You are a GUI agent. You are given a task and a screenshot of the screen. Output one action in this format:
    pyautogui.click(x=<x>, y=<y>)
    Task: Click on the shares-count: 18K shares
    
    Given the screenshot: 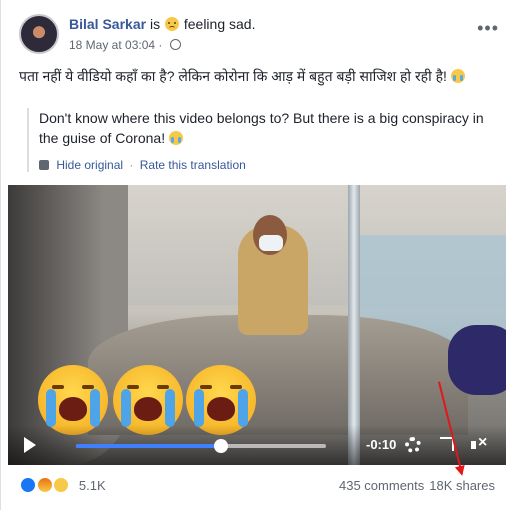 What is the action you would take?
    pyautogui.click(x=462, y=485)
    